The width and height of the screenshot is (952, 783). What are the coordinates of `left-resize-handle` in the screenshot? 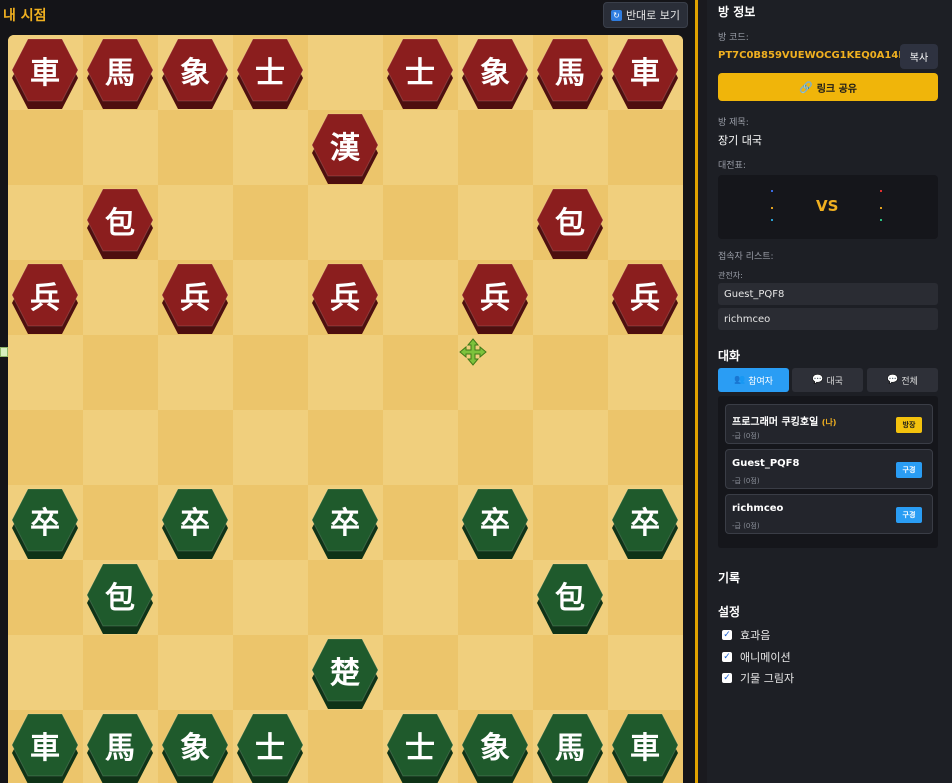 It's located at (4, 352).